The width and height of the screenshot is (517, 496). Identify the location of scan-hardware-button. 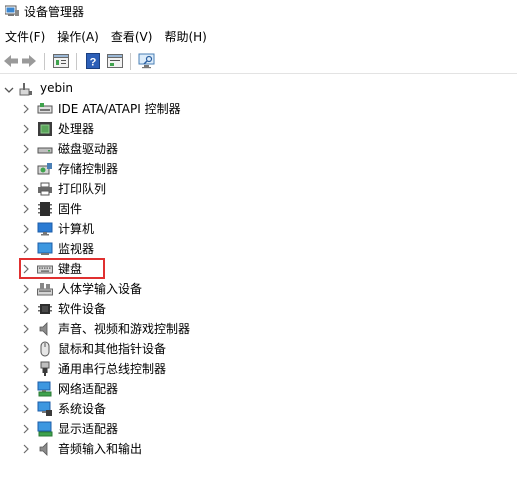
(147, 61).